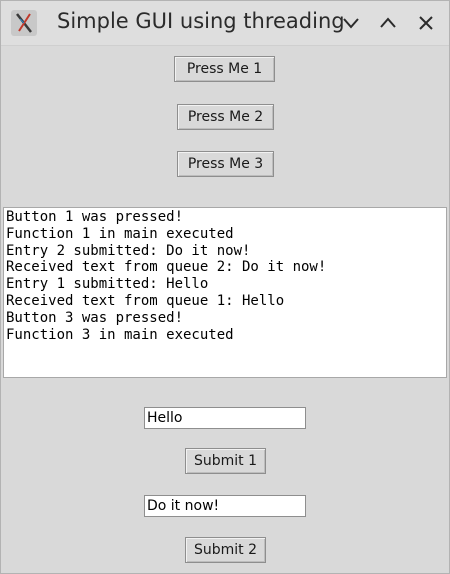 Image resolution: width=450 pixels, height=574 pixels. What do you see at coordinates (145, 300) in the screenshot?
I see `log-line: Received text from queue 1: Hello` at bounding box center [145, 300].